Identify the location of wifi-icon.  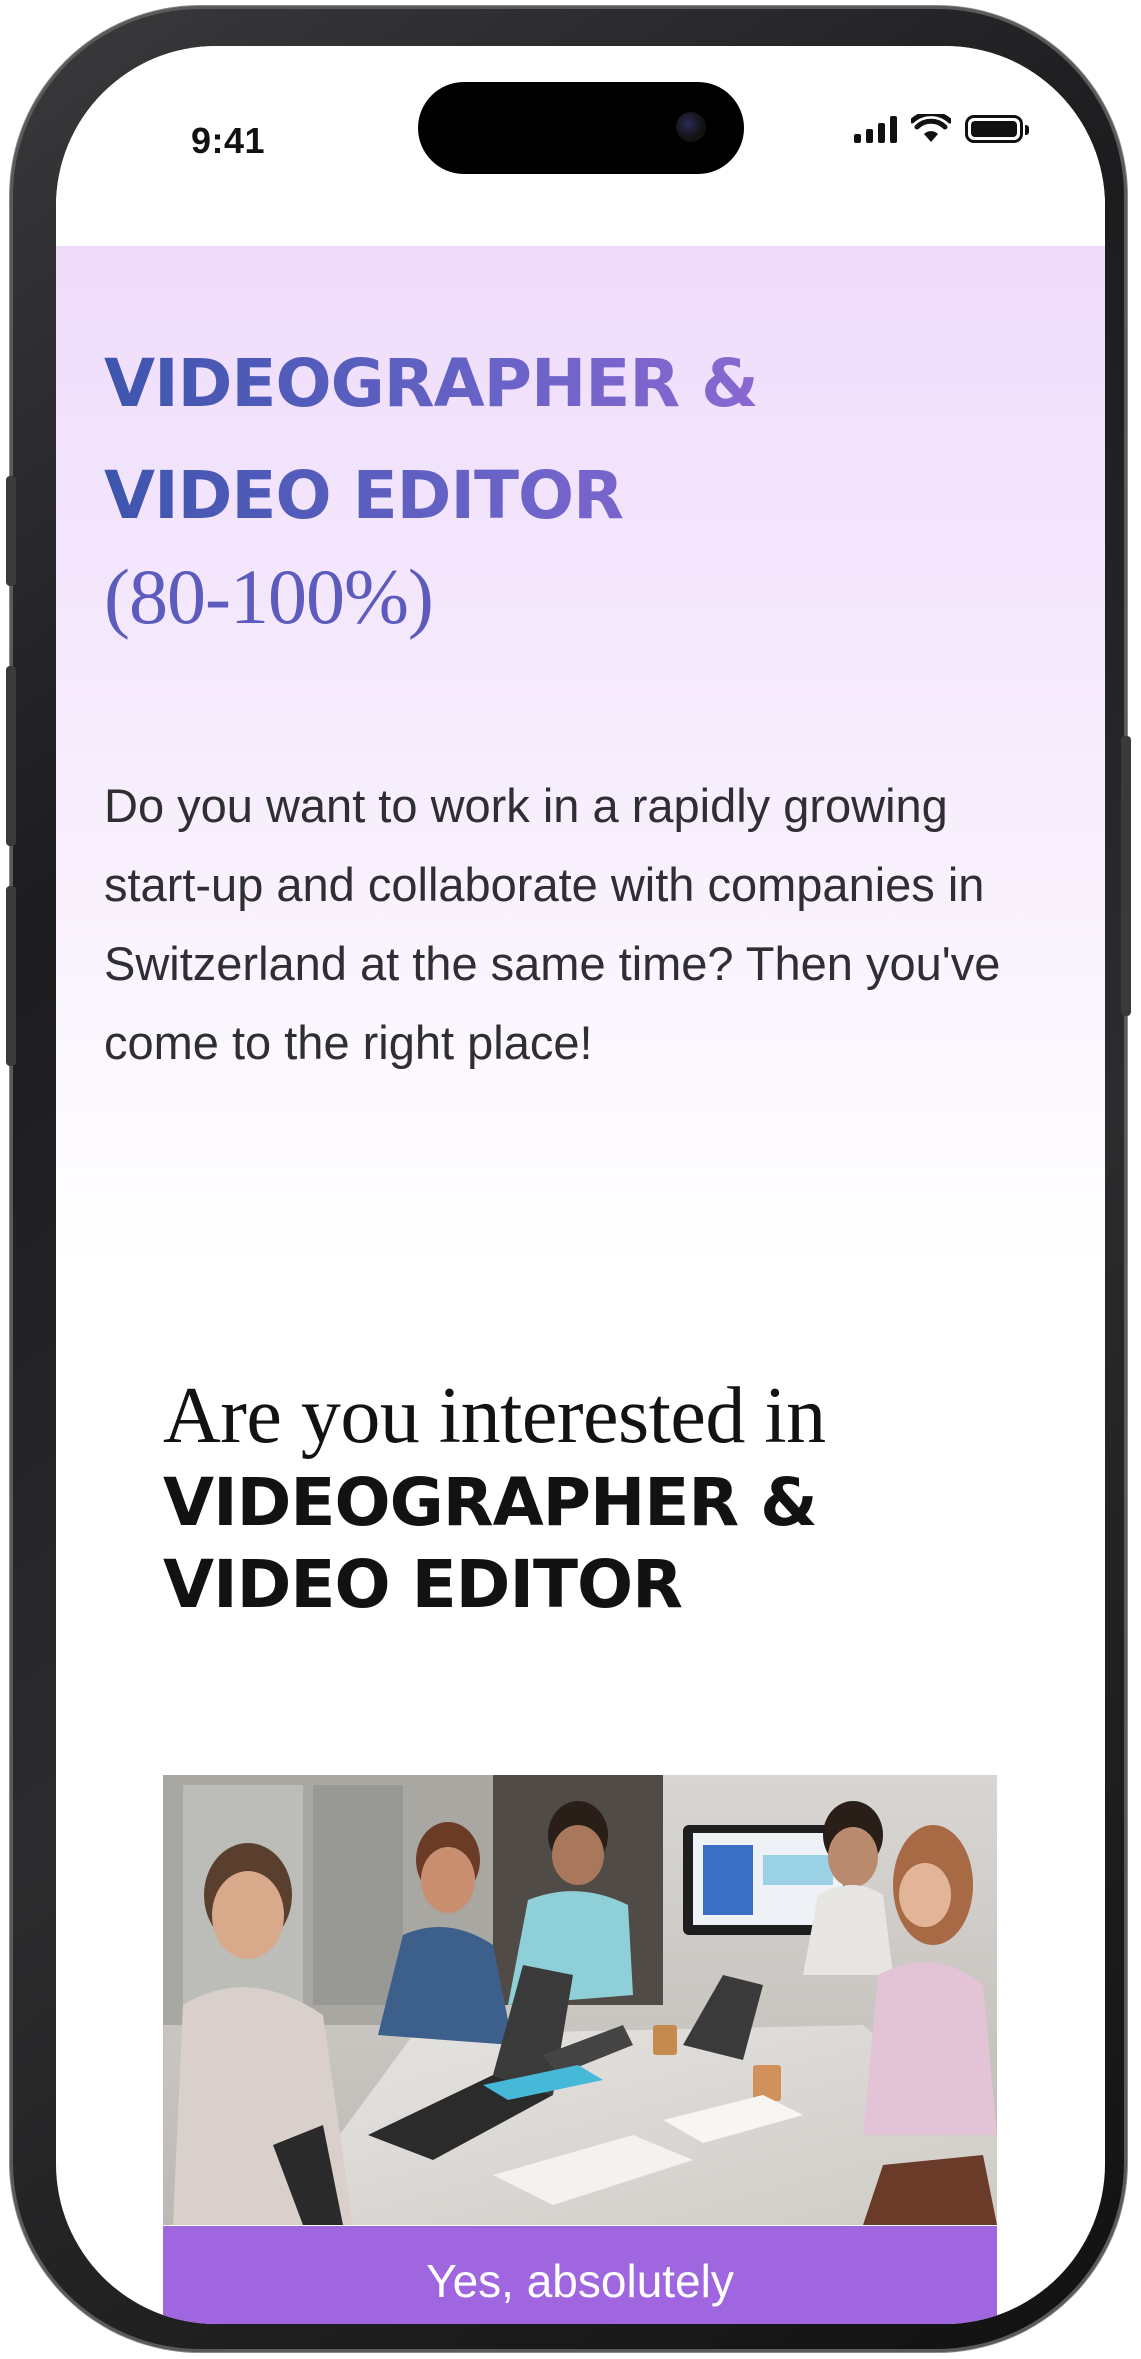
(931, 128).